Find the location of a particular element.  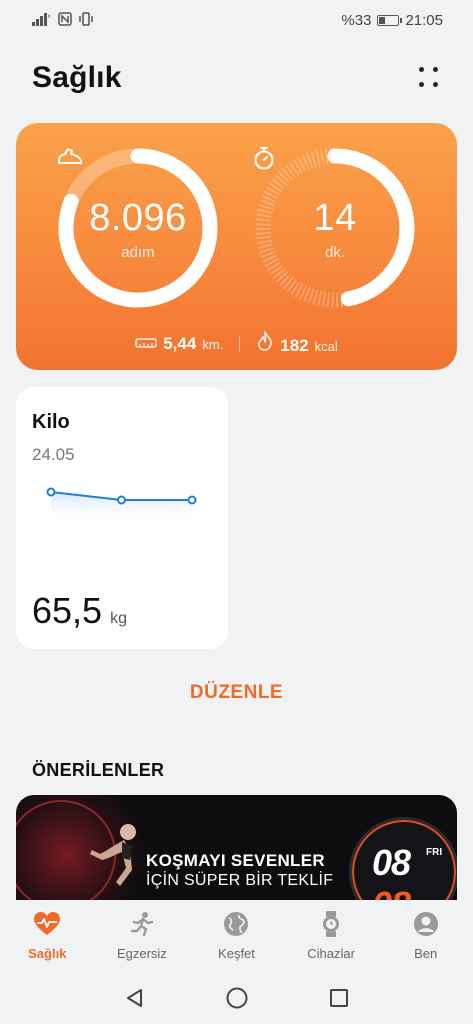

weight-trend-chart is located at coordinates (121, 504).